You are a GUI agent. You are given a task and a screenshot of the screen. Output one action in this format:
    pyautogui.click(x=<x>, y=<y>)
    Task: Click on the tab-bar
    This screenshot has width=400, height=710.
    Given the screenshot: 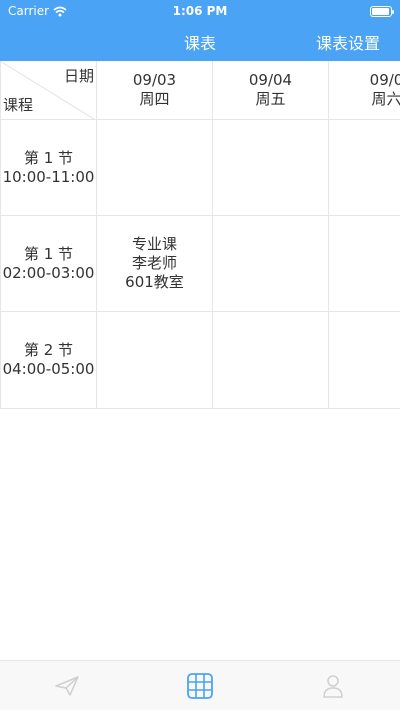 What is the action you would take?
    pyautogui.click(x=200, y=685)
    